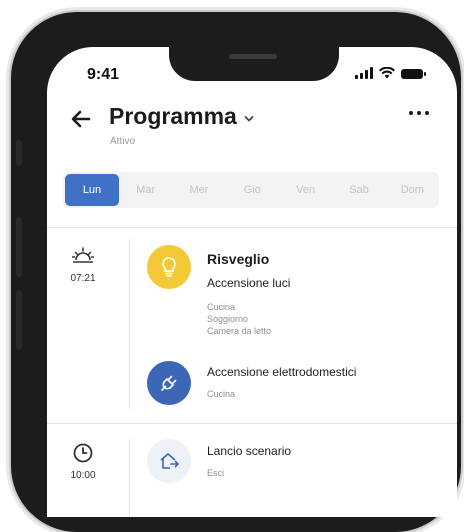 The width and height of the screenshot is (464, 532). Describe the element at coordinates (19, 247) in the screenshot. I see `volume-up-button` at that location.